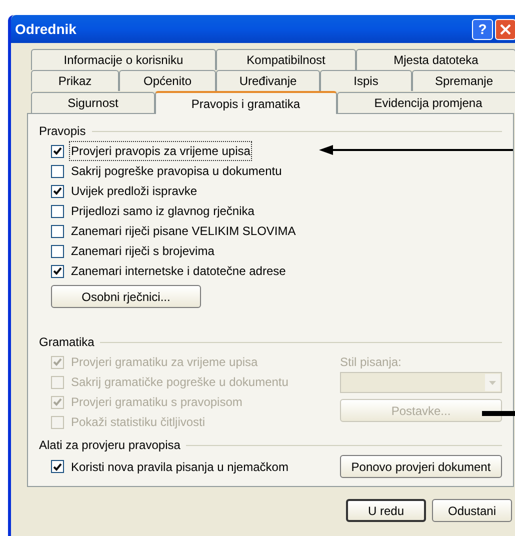 Image resolution: width=515 pixels, height=536 pixels. I want to click on tab: Prikaz, so click(75, 80).